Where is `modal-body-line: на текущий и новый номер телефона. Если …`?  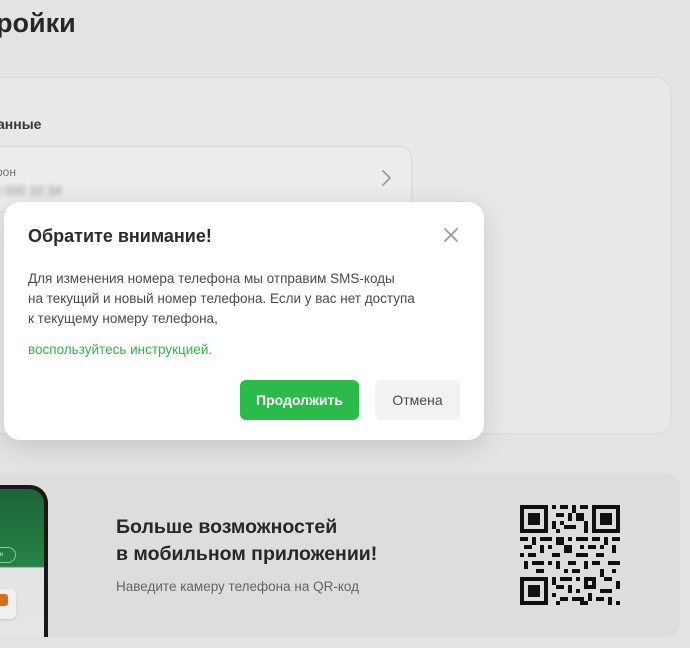
modal-body-line: на текущий и новый номер телефона. Если … is located at coordinates (221, 298).